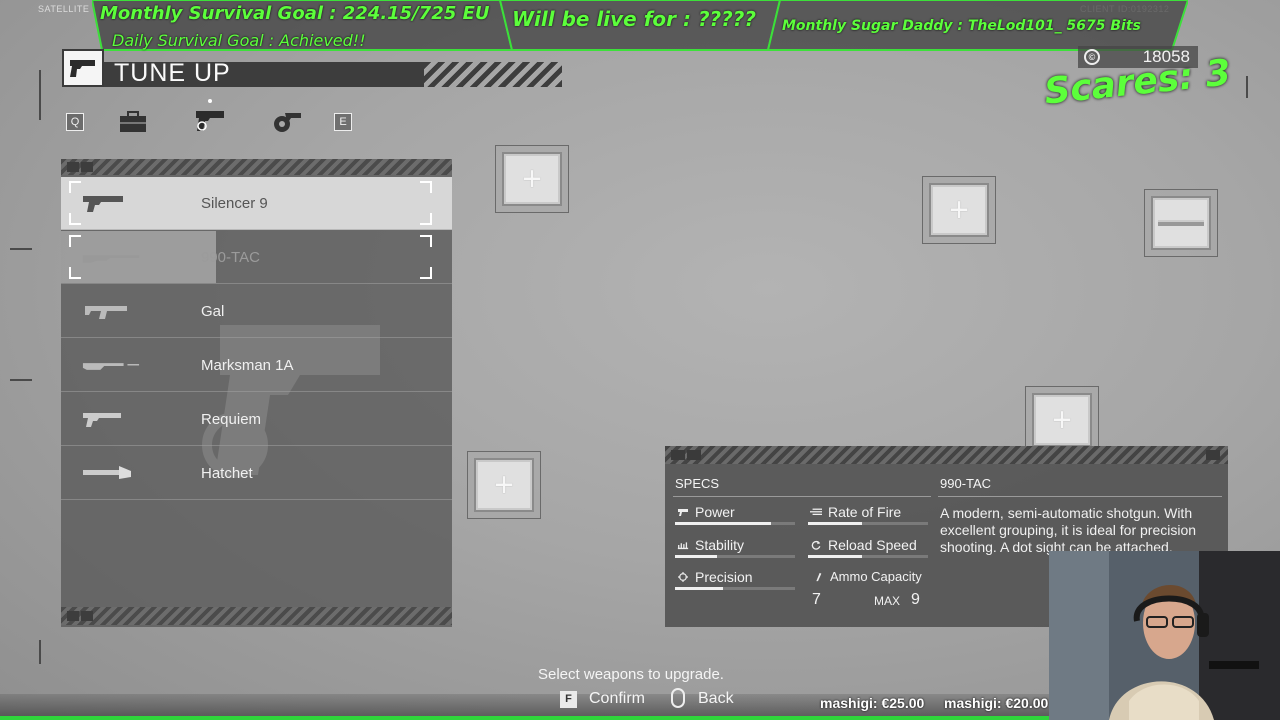  Describe the element at coordinates (816, 511) in the screenshot. I see `rate-of-fire-icon` at that location.